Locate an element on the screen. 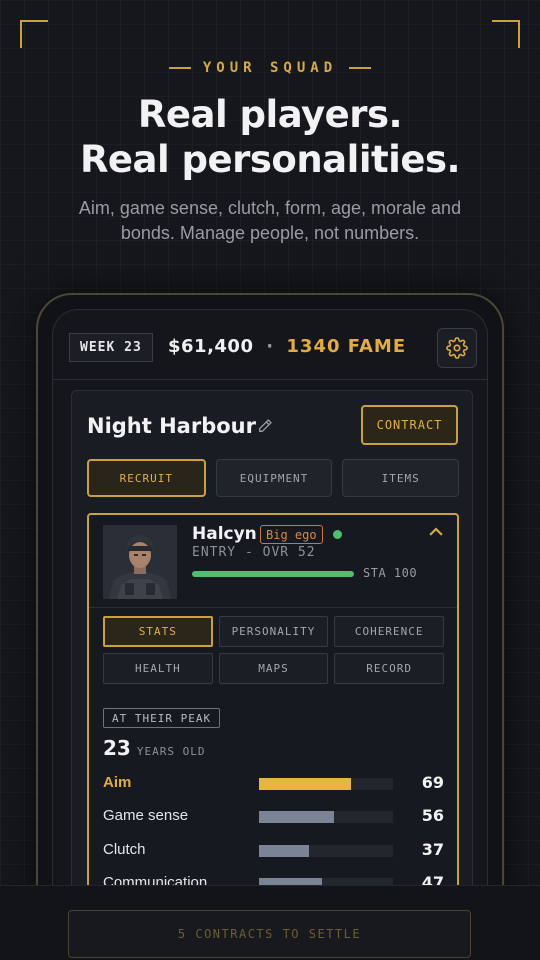 This screenshot has width=540, height=960. stamina-fill is located at coordinates (273, 574).